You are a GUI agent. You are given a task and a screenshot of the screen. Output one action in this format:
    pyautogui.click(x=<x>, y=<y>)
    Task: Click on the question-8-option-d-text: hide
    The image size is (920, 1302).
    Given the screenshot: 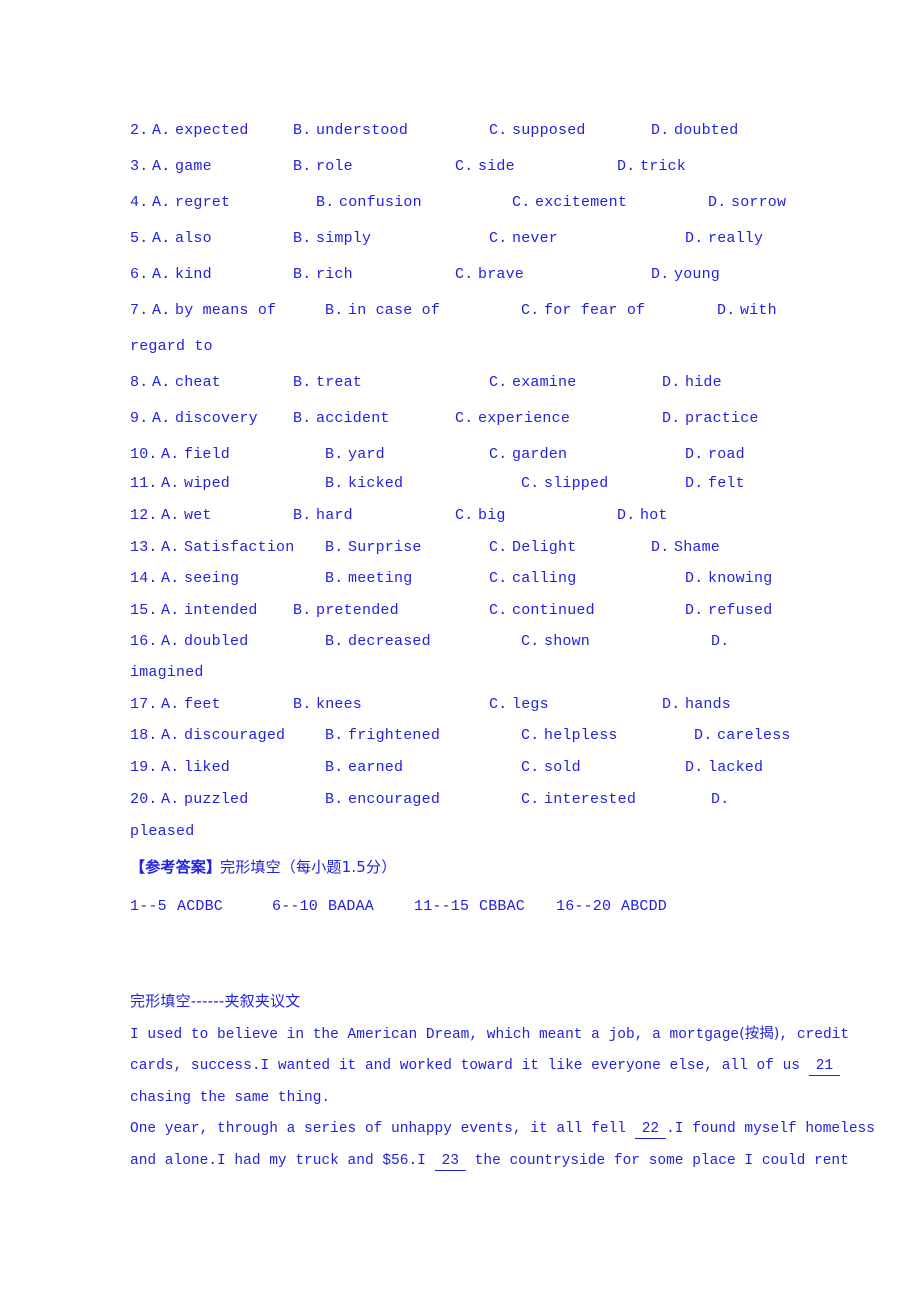 What is the action you would take?
    pyautogui.click(x=703, y=382)
    